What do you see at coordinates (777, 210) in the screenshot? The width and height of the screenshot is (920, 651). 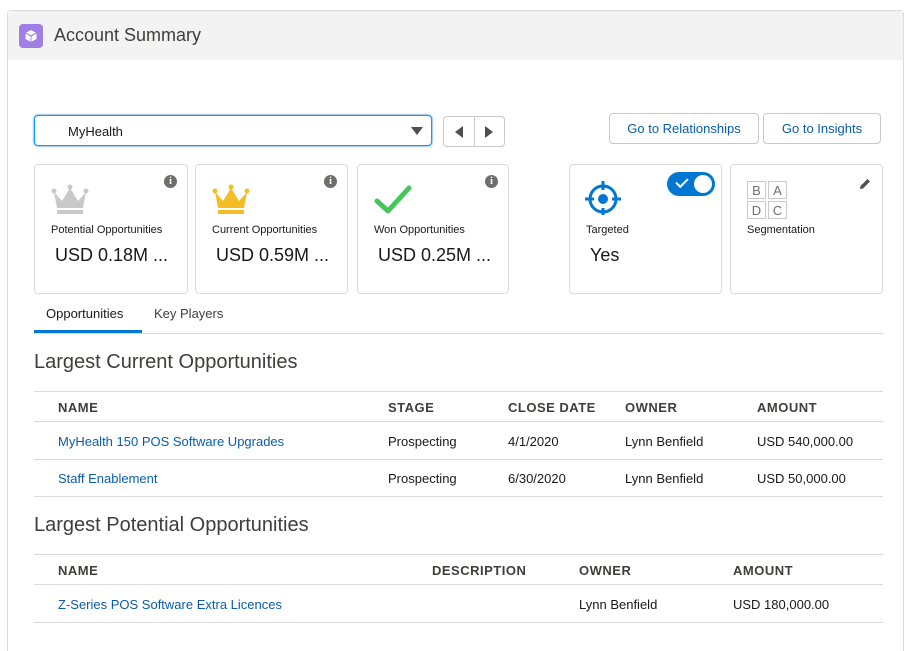 I see `segment-cell: C` at bounding box center [777, 210].